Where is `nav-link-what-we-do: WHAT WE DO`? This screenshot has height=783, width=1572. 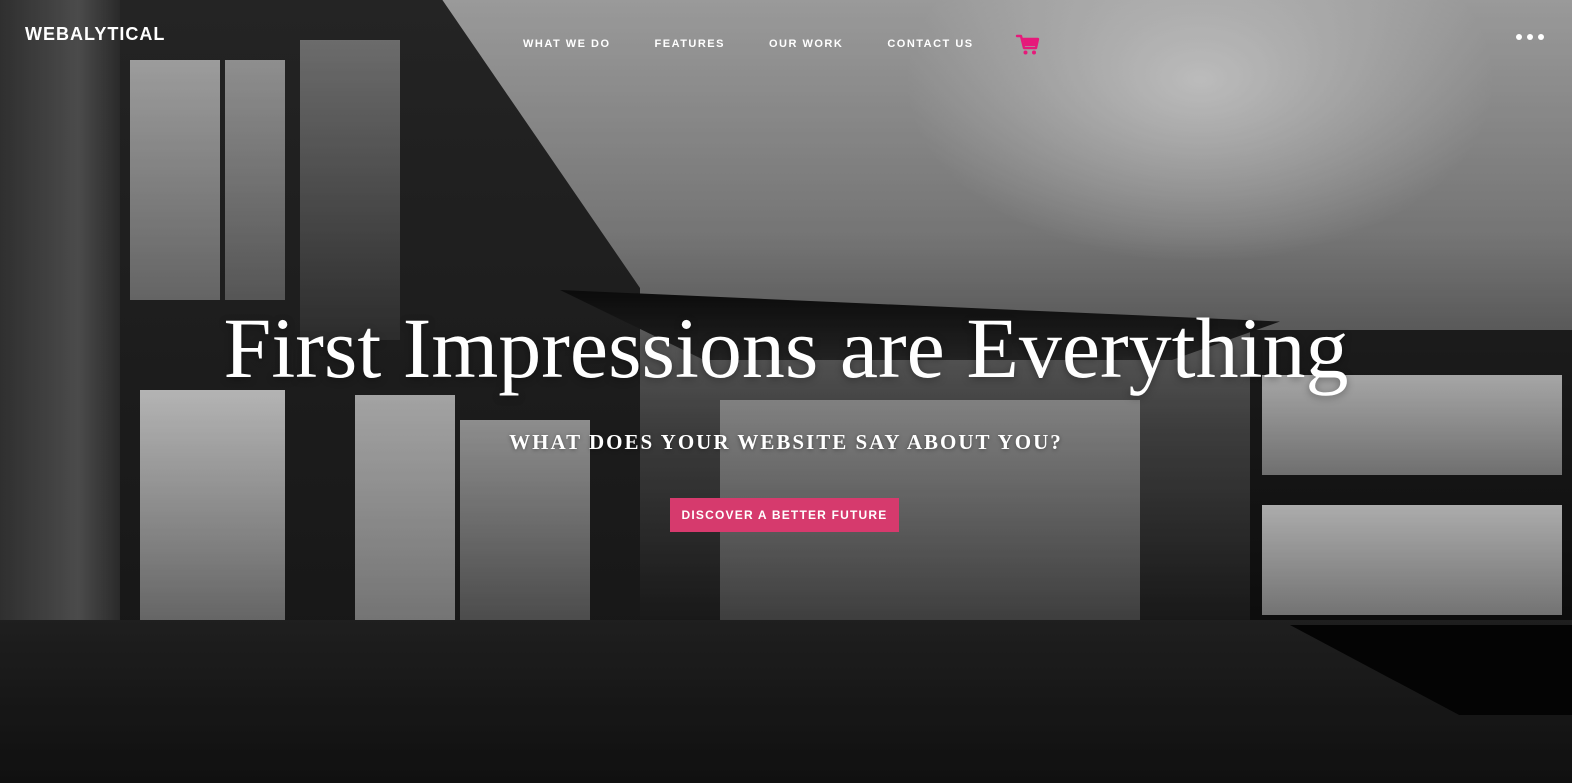
nav-link-what-we-do: WHAT WE DO is located at coordinates (567, 44).